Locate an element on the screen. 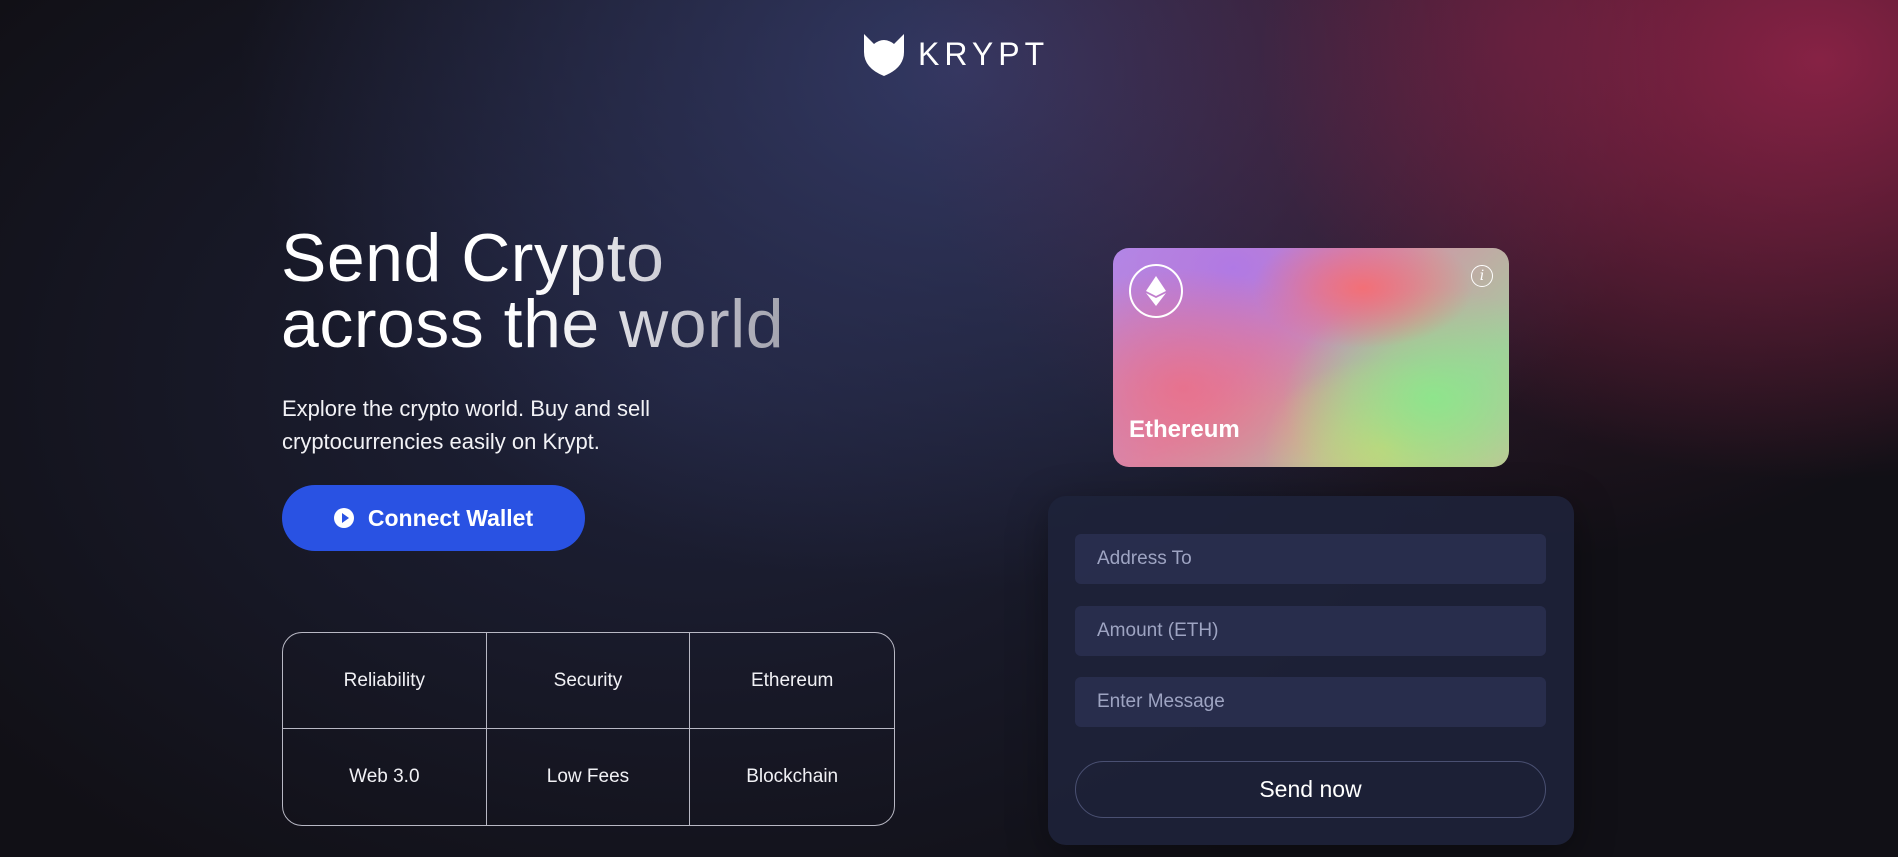  message-input is located at coordinates (1310, 702).